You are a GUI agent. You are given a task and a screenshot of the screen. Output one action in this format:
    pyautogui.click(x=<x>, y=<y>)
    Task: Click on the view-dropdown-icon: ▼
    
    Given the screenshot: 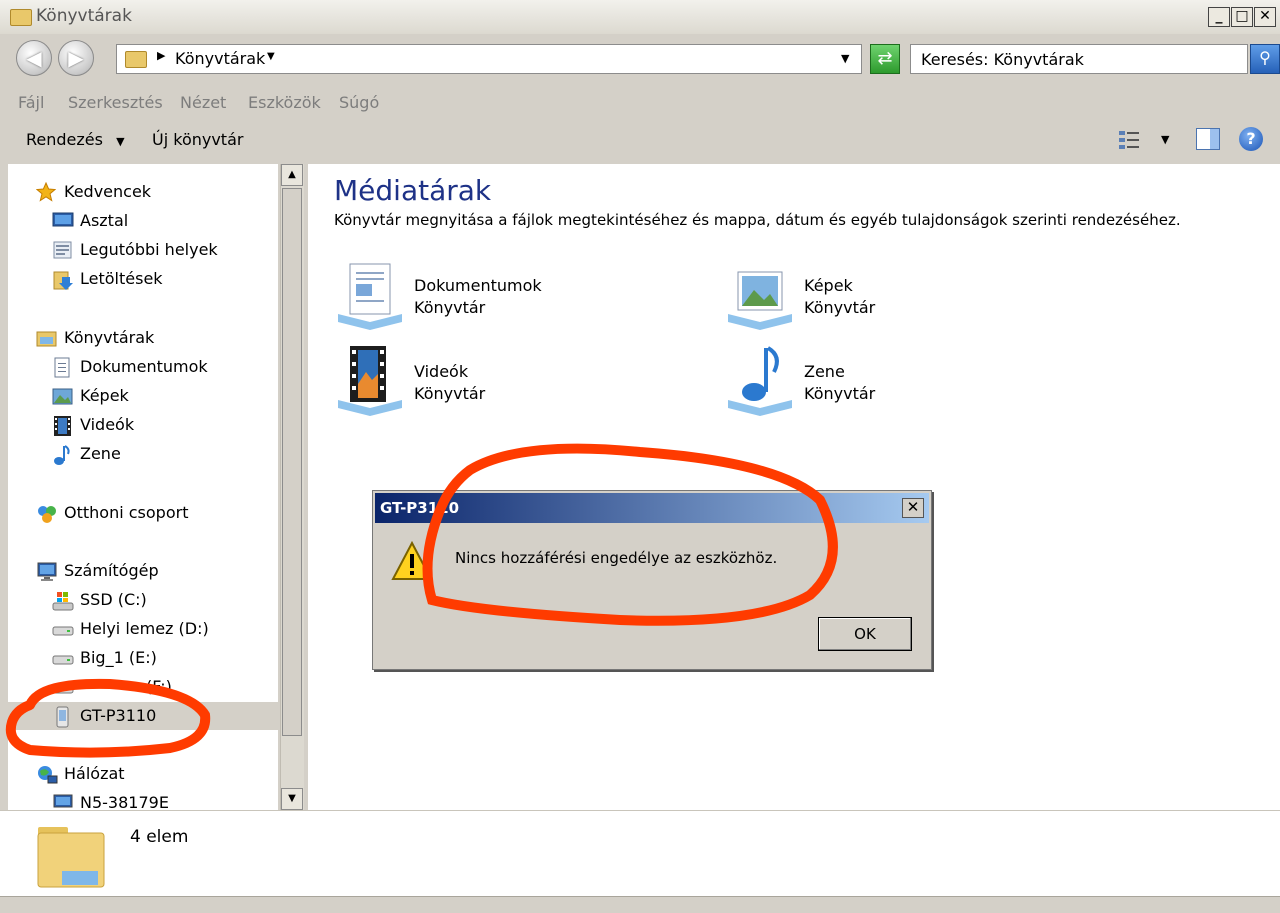 What is the action you would take?
    pyautogui.click(x=1165, y=139)
    